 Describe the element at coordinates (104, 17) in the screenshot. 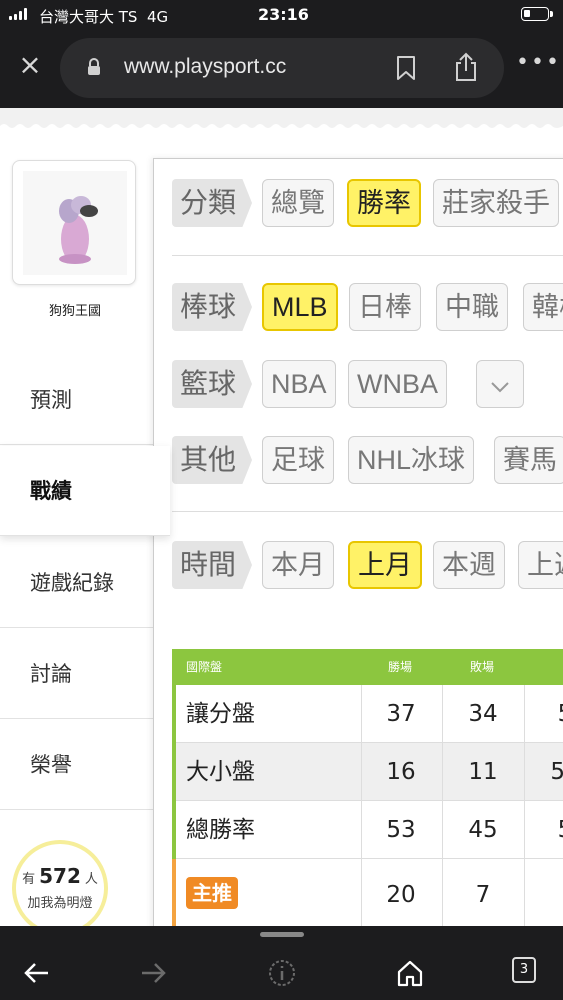

I see `carrier-label: 台灣大哥大 TS 4G` at that location.